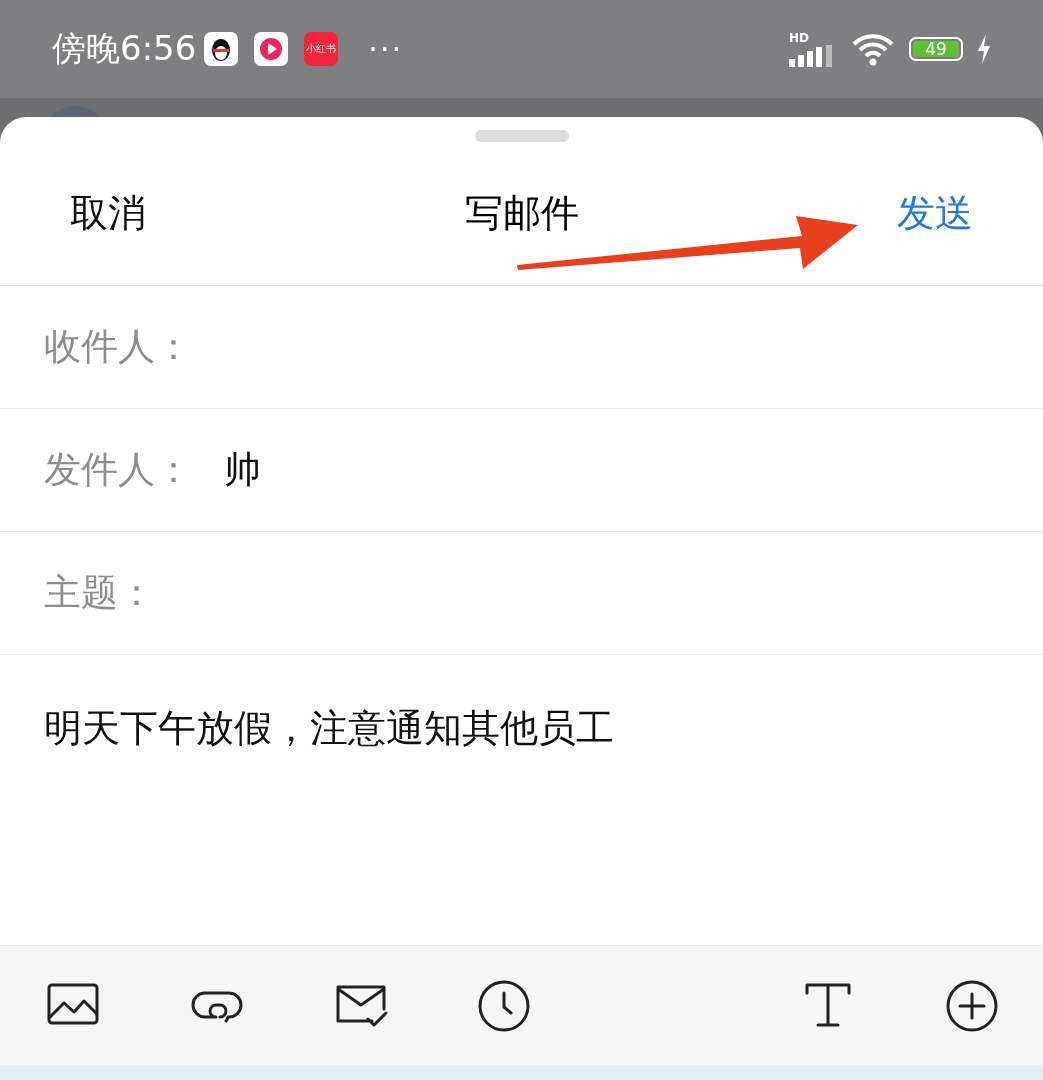  What do you see at coordinates (100, 593) in the screenshot?
I see `field-label: 主题：` at bounding box center [100, 593].